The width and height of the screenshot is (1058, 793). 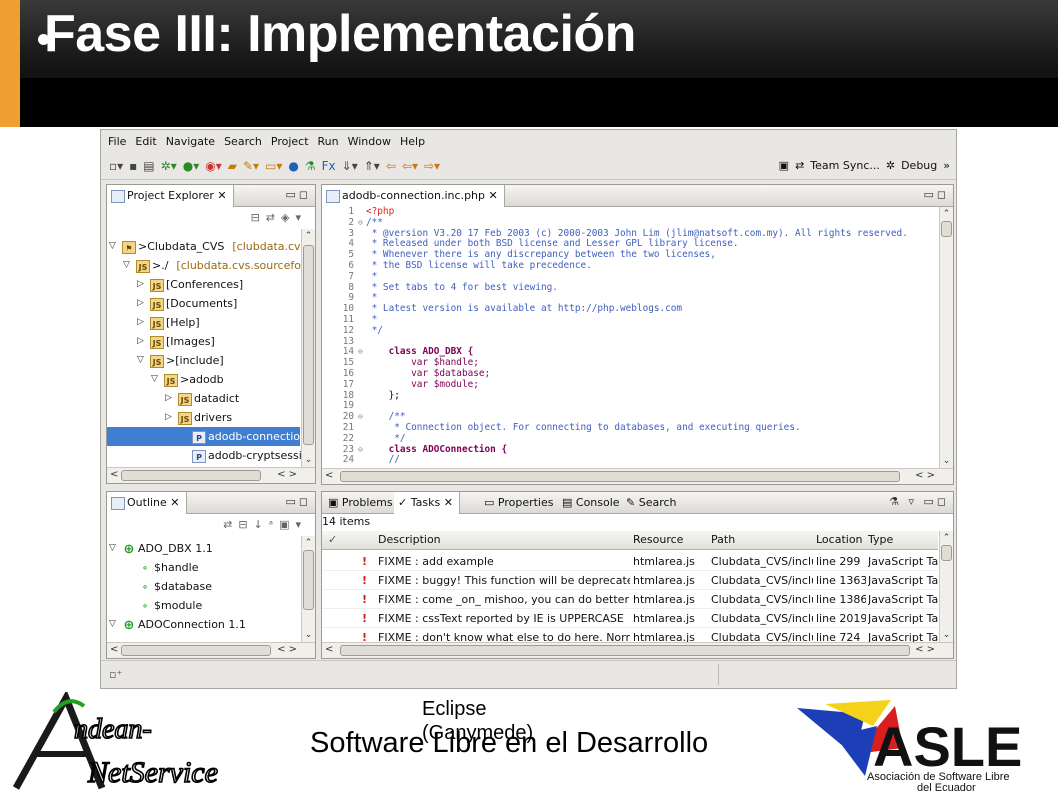 I want to click on fx-icon: Fx, so click(x=329, y=166).